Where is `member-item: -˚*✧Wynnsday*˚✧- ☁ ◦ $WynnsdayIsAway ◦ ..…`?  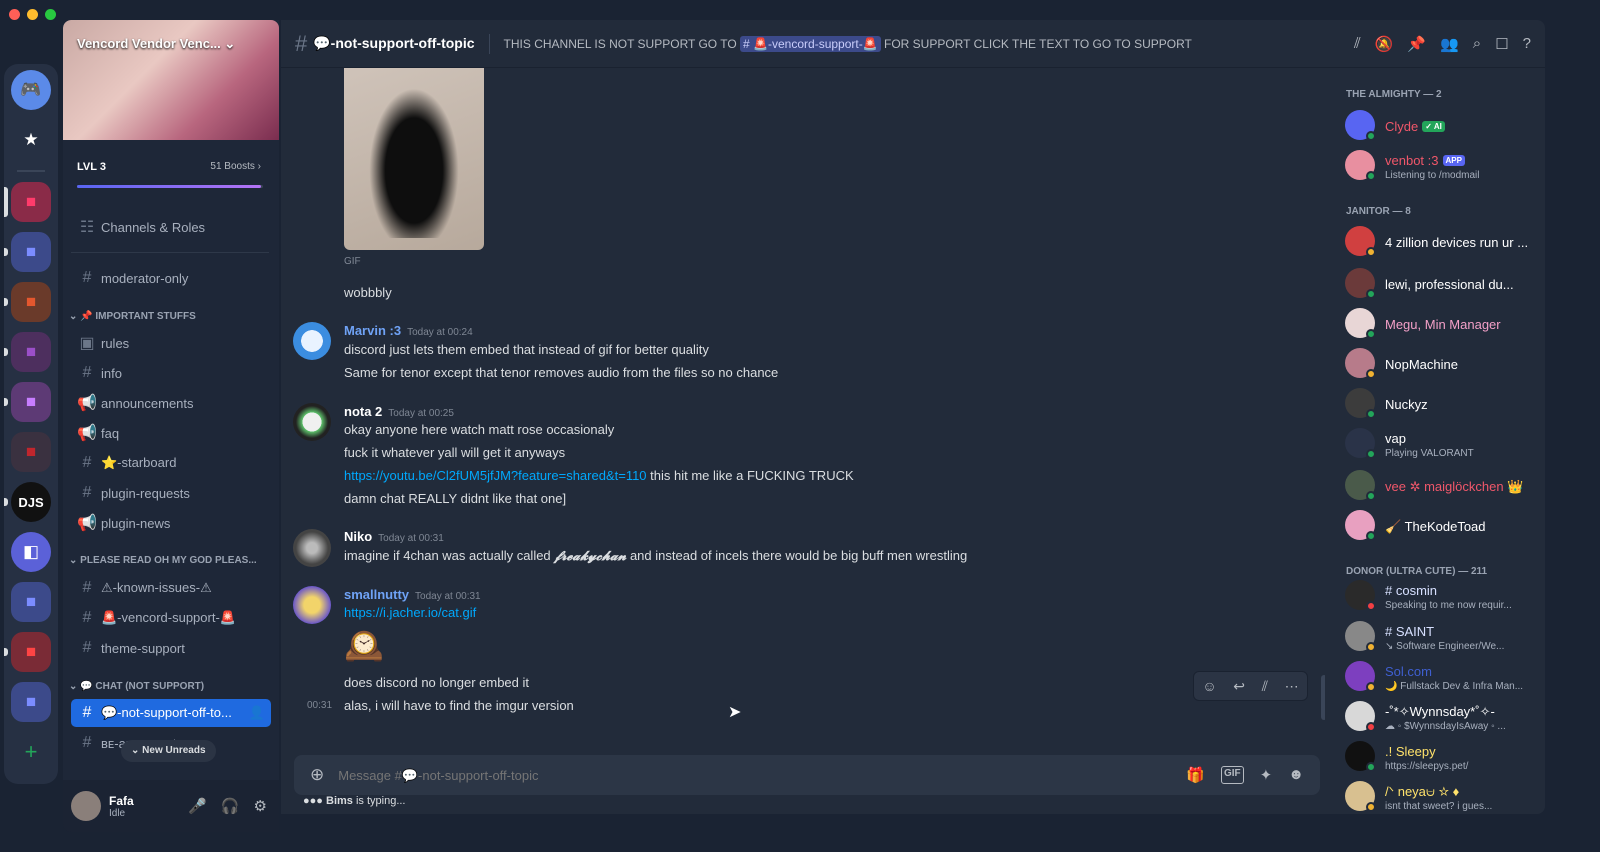
member-item: -˚*✧Wynnsday*˚✧- ☁ ◦ $WynnsdayIsAway ◦ ..… is located at coordinates (1442, 717).